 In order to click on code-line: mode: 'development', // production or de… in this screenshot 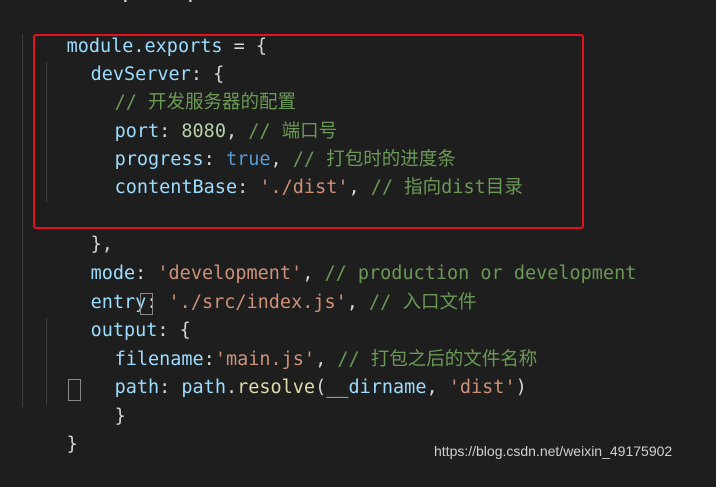, I will do `click(341, 258)`.